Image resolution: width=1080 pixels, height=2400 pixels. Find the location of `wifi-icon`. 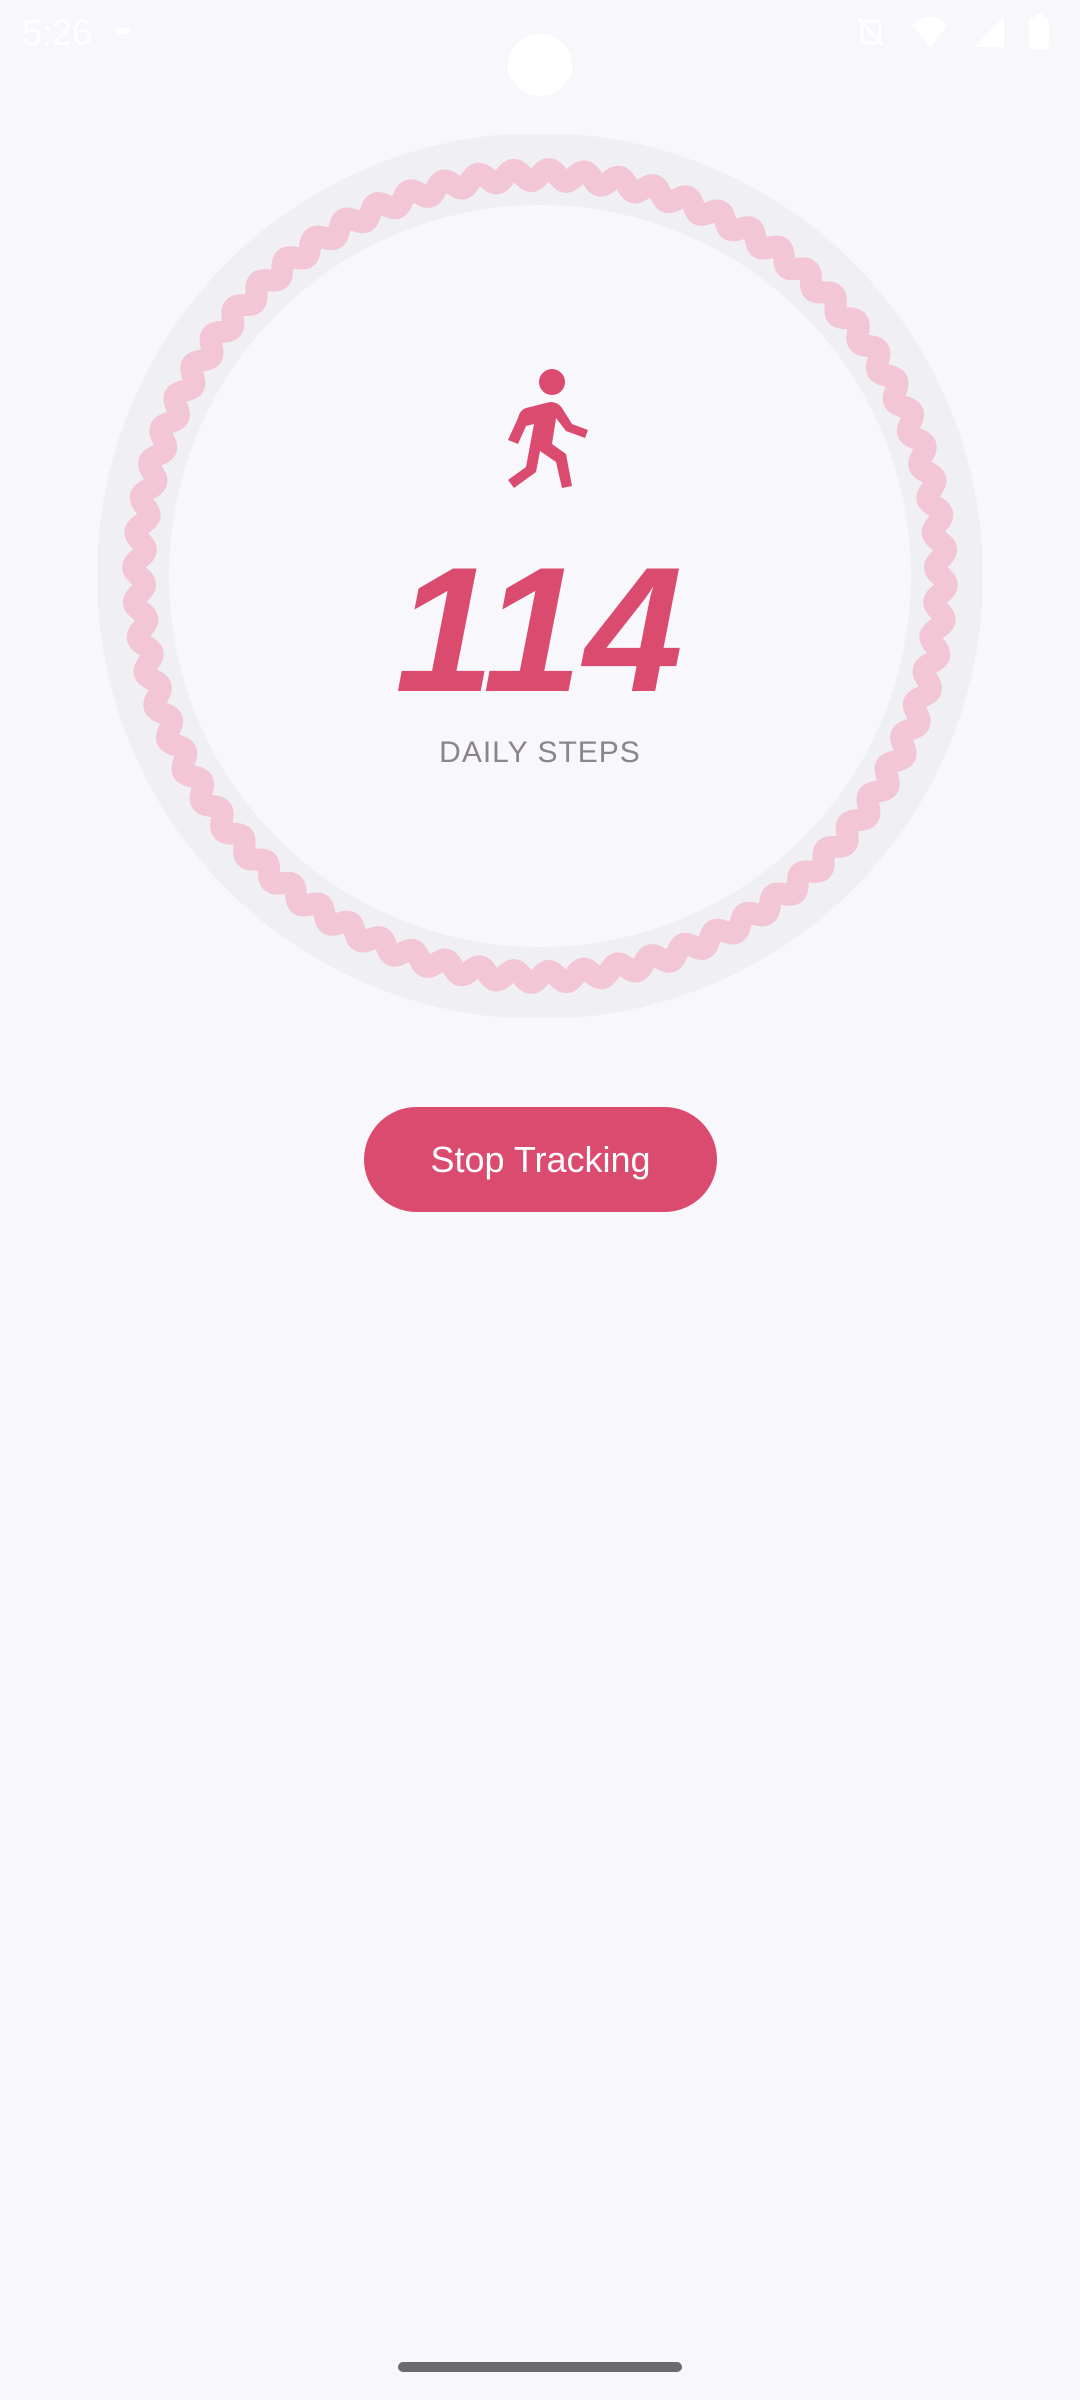

wifi-icon is located at coordinates (930, 32).